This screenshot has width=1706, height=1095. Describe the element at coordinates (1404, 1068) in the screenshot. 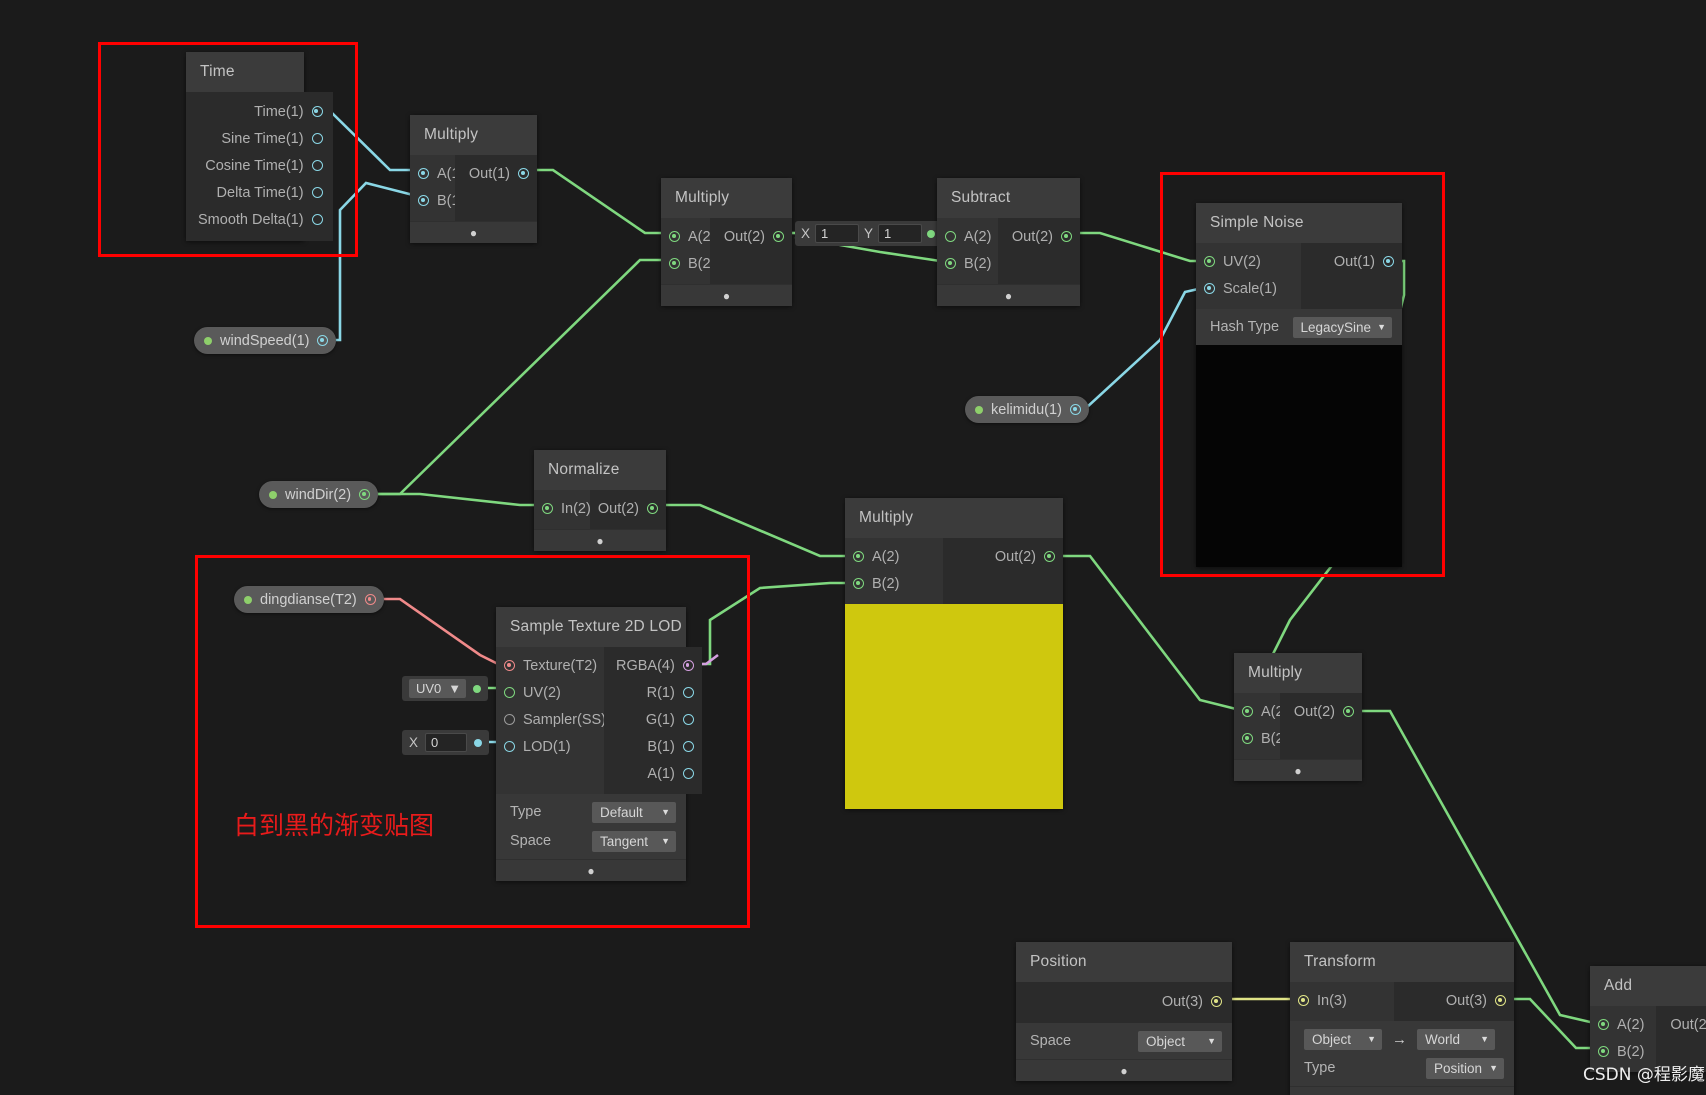

I see `setting-row-type: Type Position ▼` at that location.